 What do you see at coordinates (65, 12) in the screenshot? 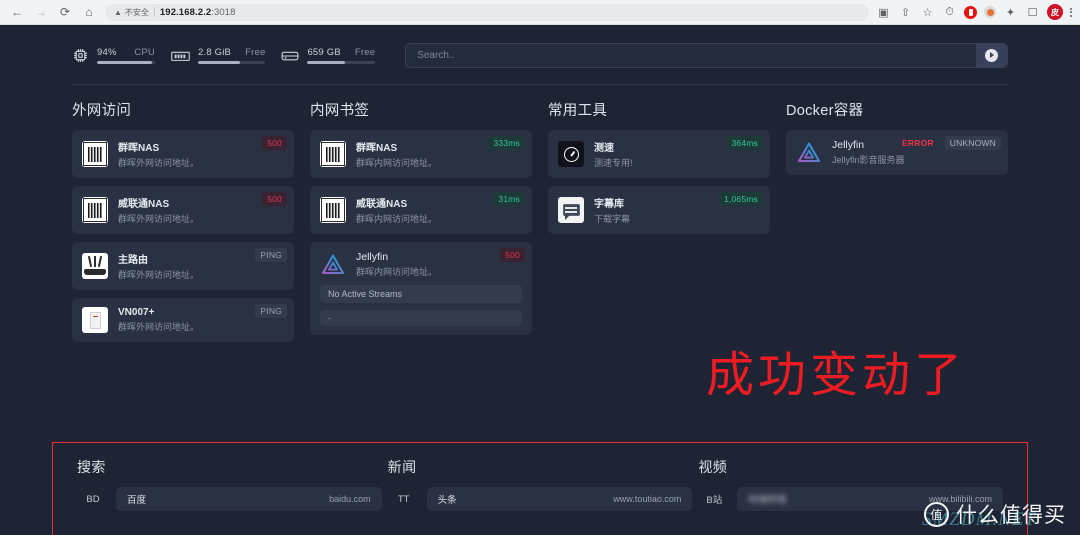
I see `reload-button: ⟳` at bounding box center [65, 12].